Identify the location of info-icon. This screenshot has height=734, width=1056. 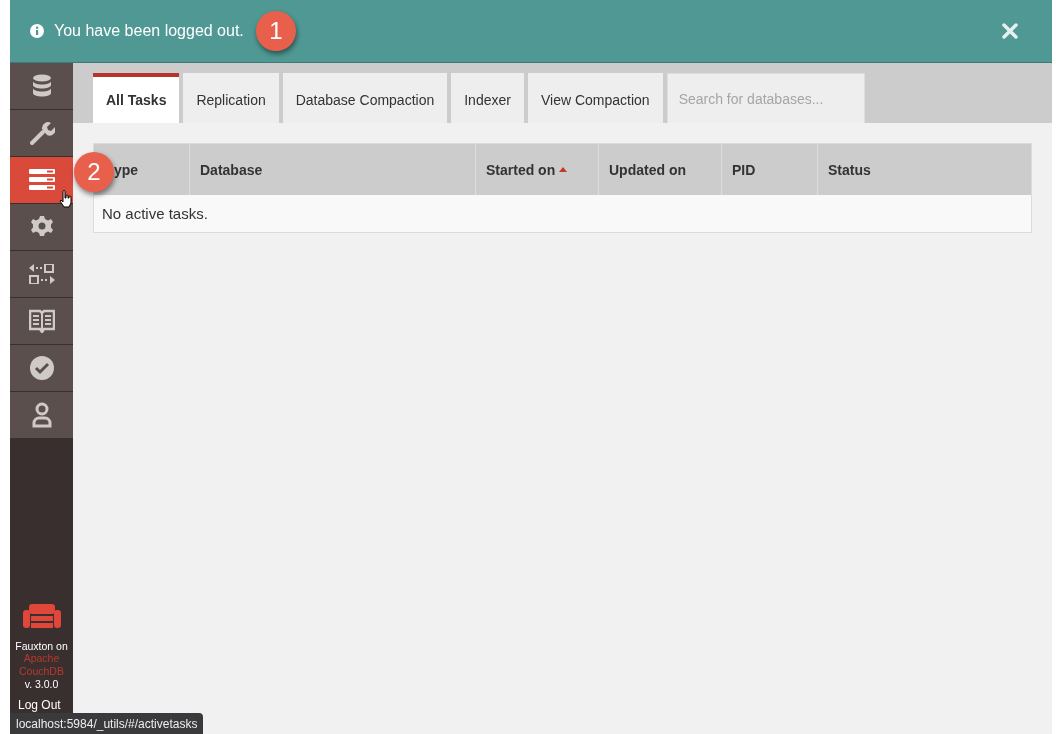
(37, 31).